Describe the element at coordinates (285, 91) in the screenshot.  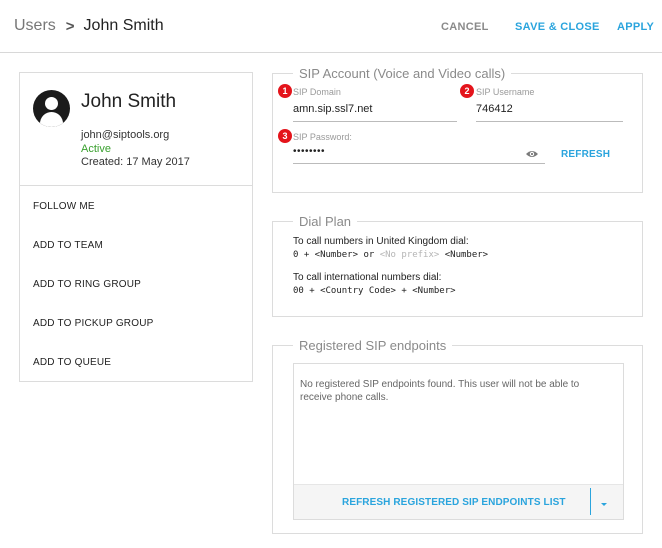
I see `callout-badge-1: 1` at that location.